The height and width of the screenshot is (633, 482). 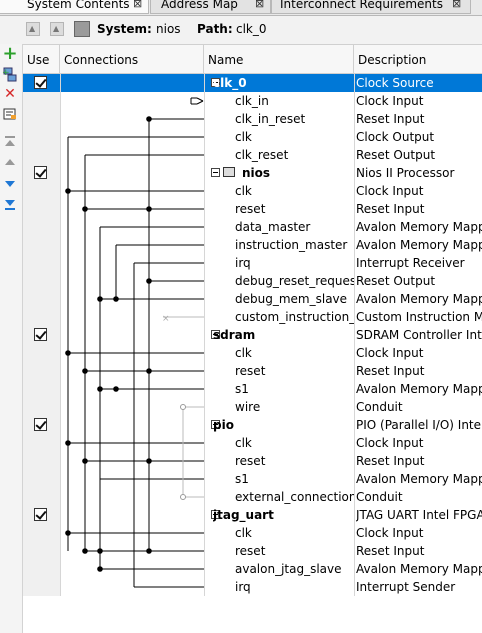 What do you see at coordinates (256, 173) in the screenshot?
I see `component-name: nios` at bounding box center [256, 173].